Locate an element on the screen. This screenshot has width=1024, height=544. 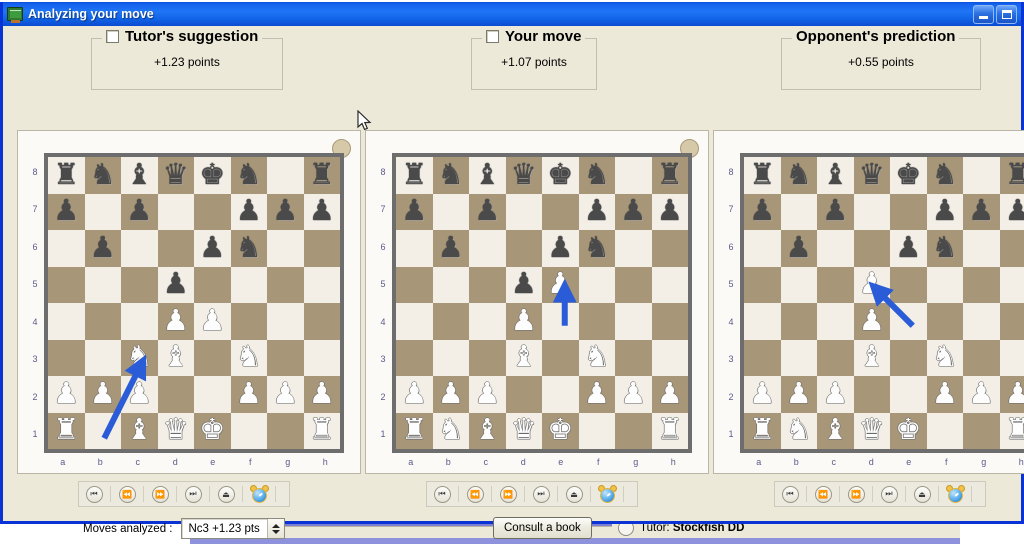
square-b1: ♞ is located at coordinates (450, 430).